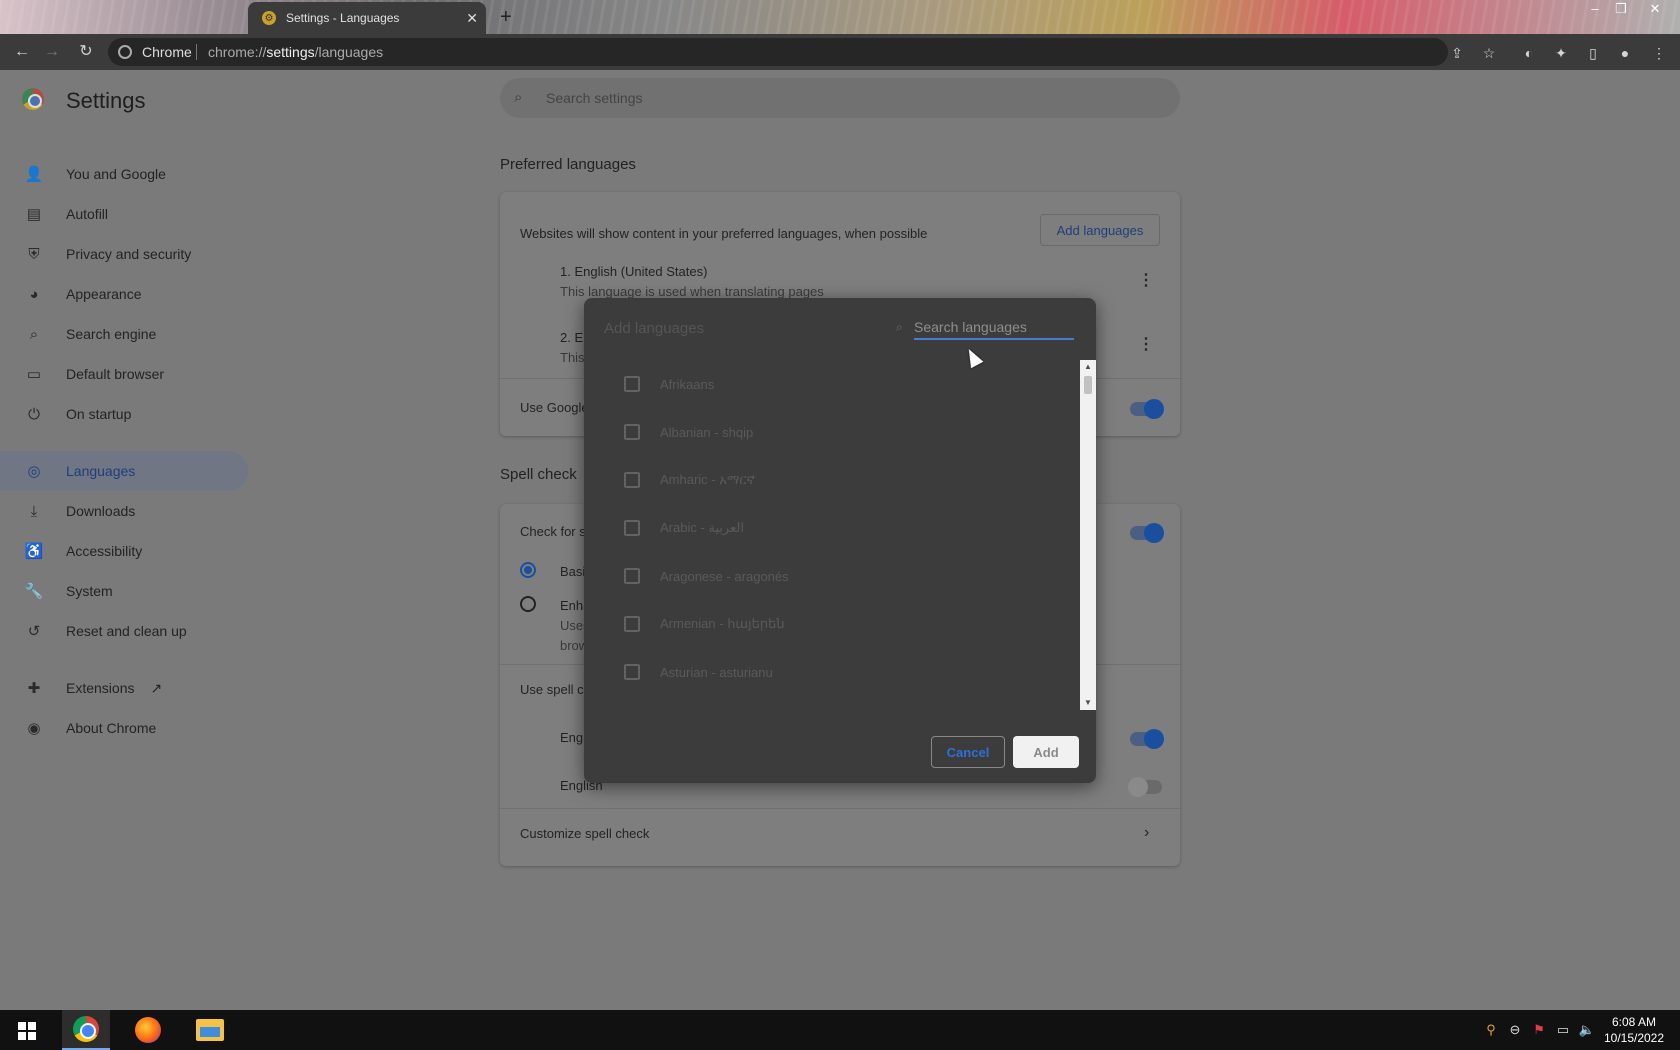 The width and height of the screenshot is (1680, 1050). What do you see at coordinates (1457, 53) in the screenshot?
I see `share-icon: ⇪` at bounding box center [1457, 53].